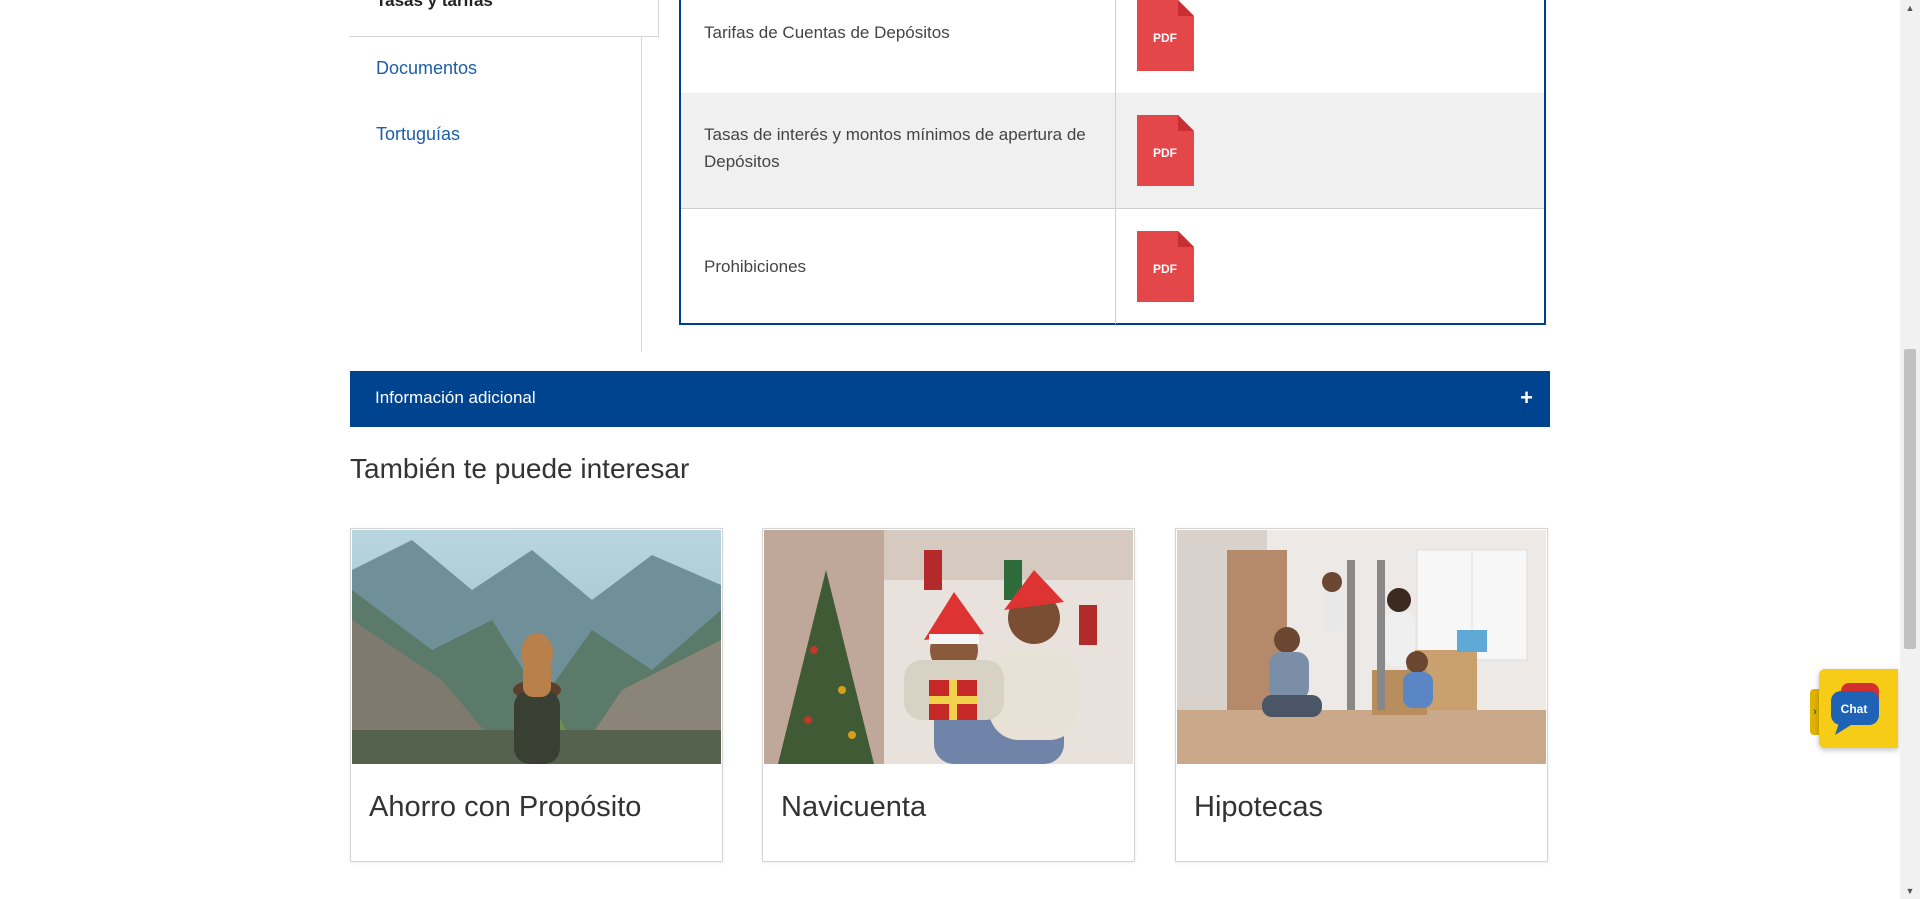 This screenshot has height=899, width=1920. I want to click on sidebar-item-tortuguias: Tortuguías, so click(418, 134).